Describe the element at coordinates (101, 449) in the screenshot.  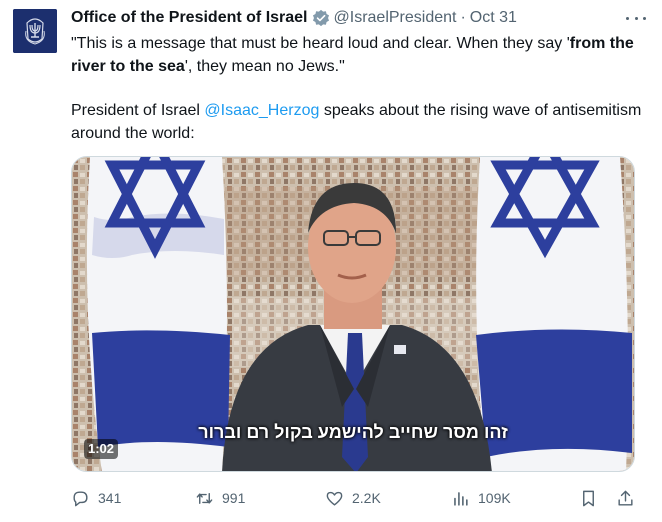
I see `video-duration: 1:02` at that location.